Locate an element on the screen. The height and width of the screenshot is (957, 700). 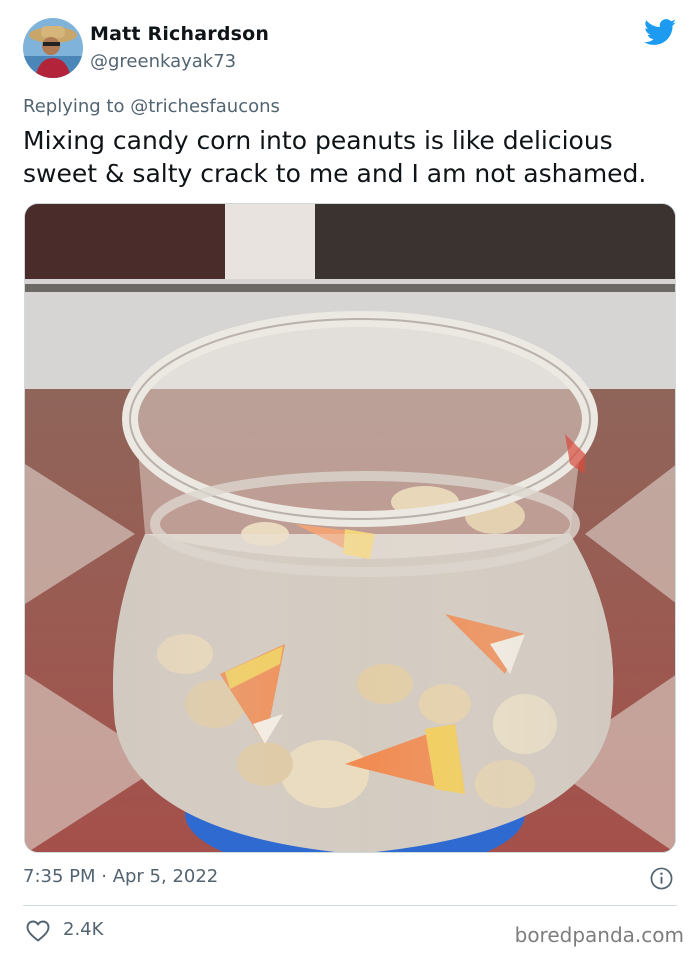
author-handle: @greenkayak73 is located at coordinates (163, 61).